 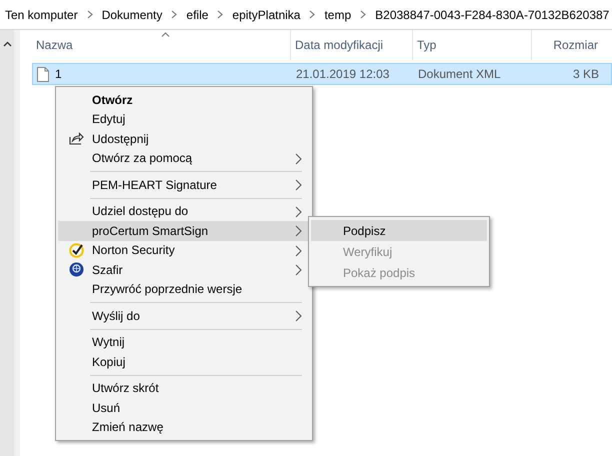 What do you see at coordinates (184, 119) in the screenshot?
I see `menu-item: Edytuj` at bounding box center [184, 119].